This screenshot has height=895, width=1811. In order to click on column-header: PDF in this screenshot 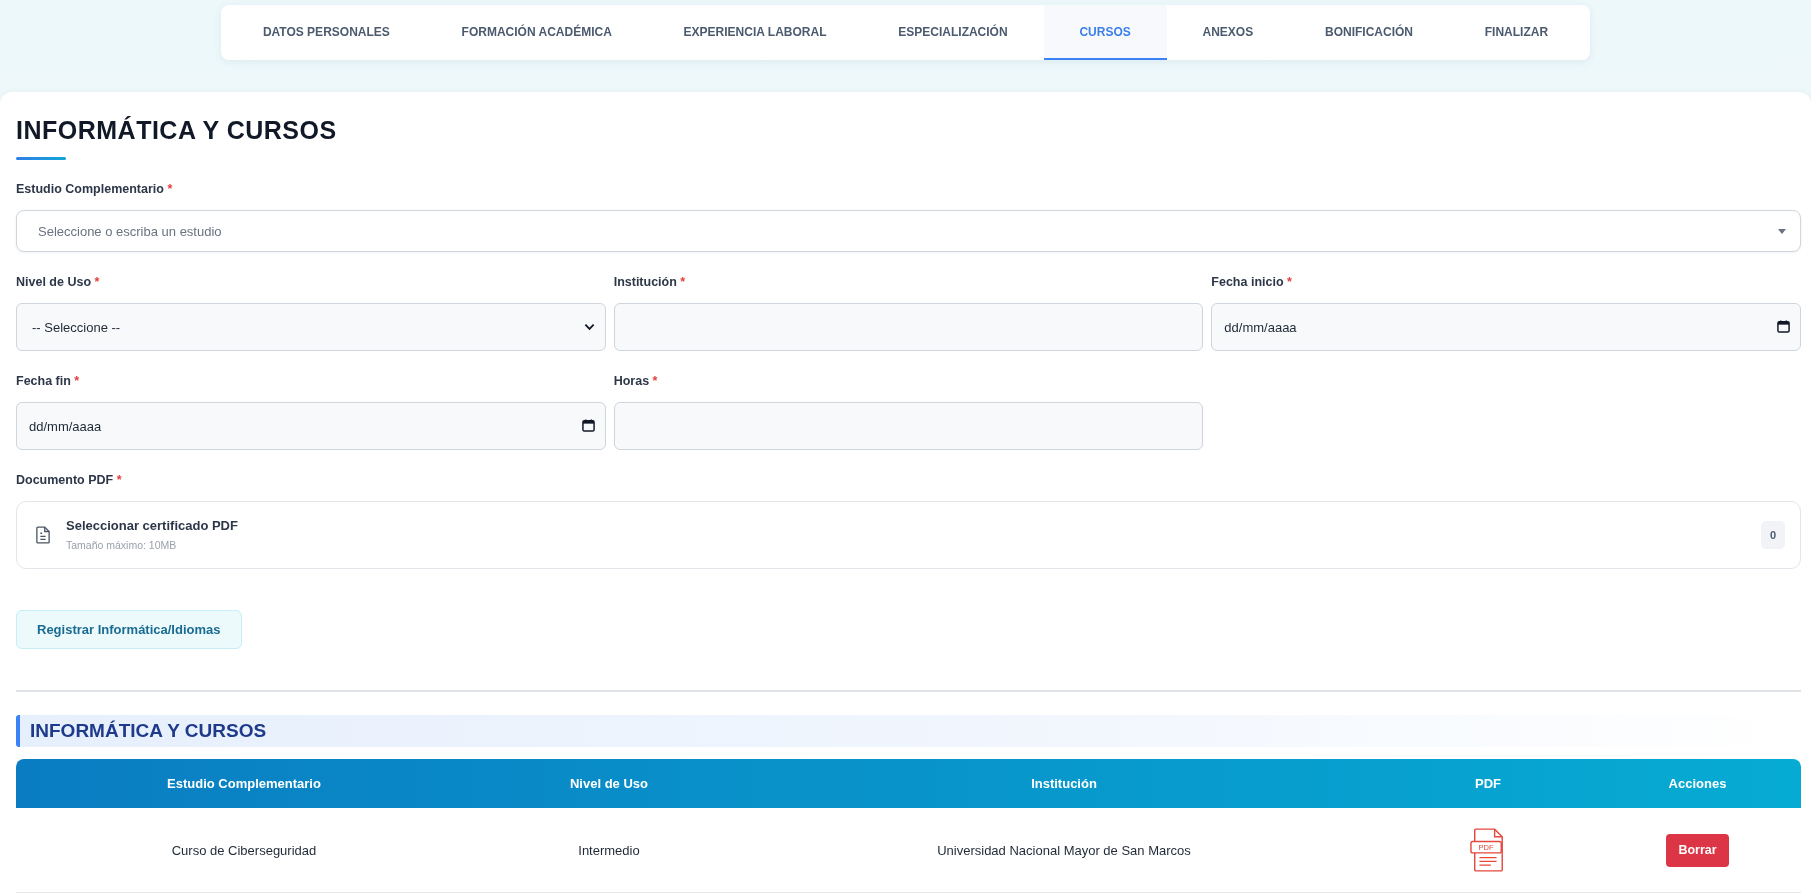, I will do `click(1488, 784)`.